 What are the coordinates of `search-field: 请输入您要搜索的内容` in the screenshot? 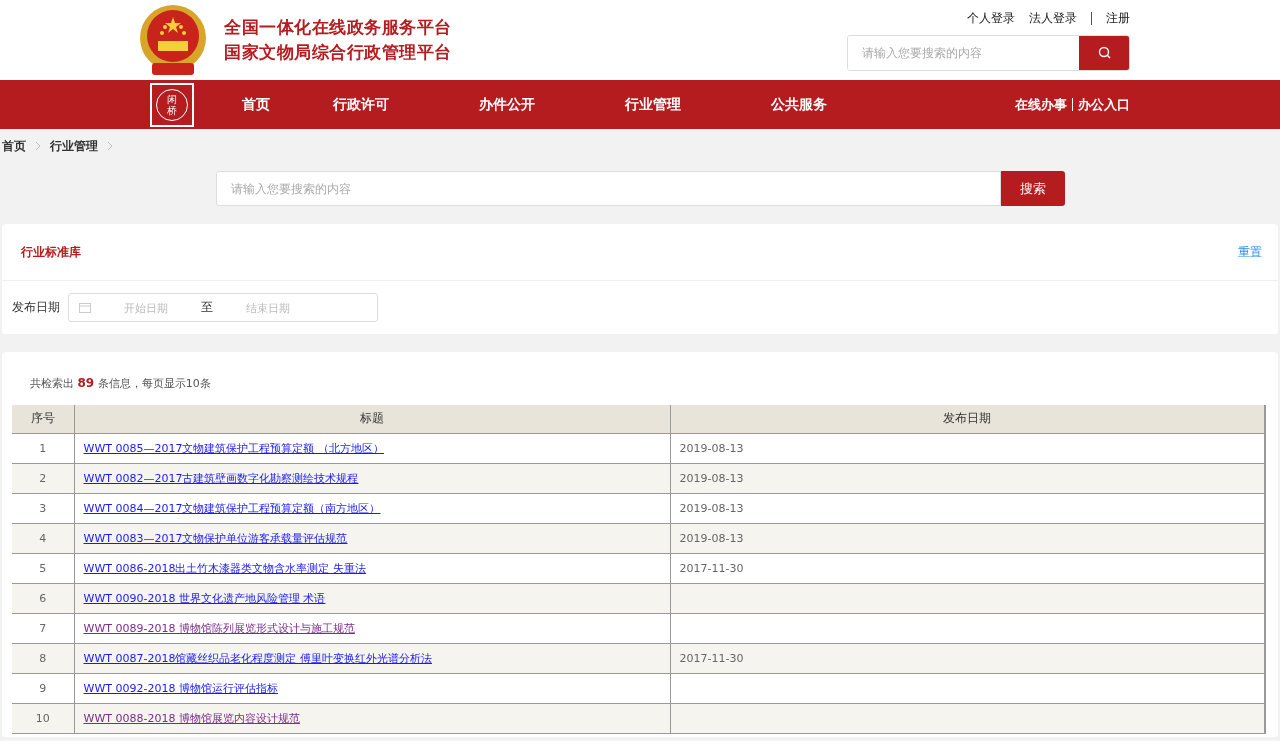 It's located at (608, 188).